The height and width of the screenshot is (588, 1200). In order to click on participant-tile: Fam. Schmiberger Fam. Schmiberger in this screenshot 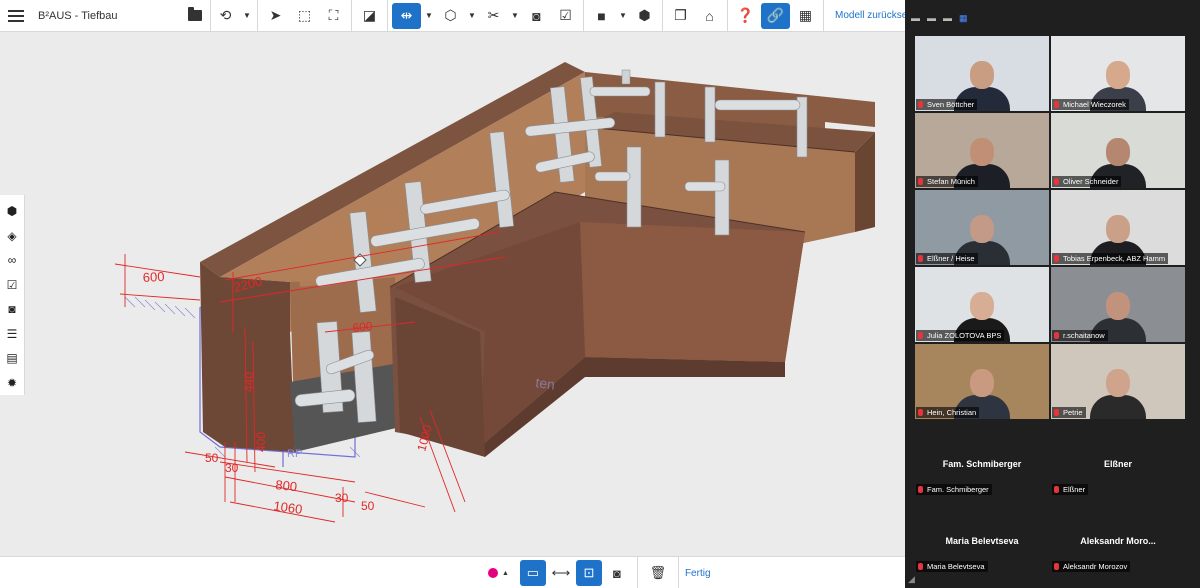, I will do `click(982, 458)`.